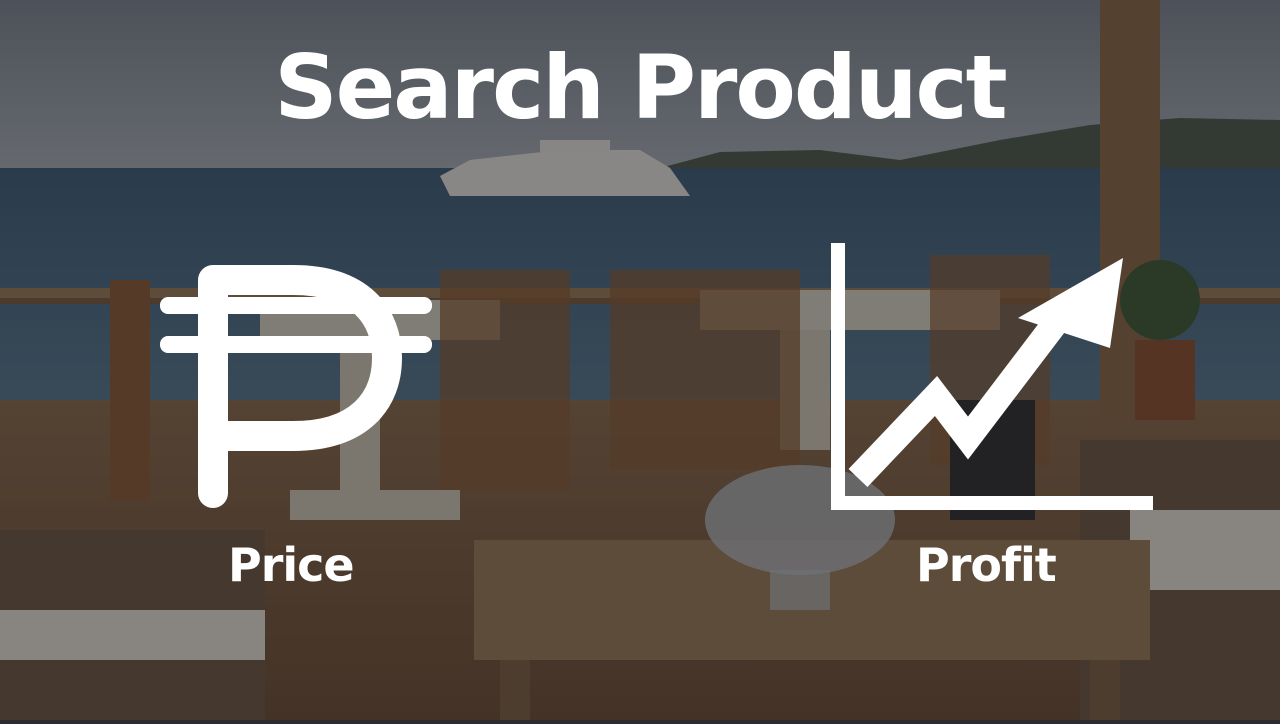 The height and width of the screenshot is (724, 1280). What do you see at coordinates (297, 382) in the screenshot?
I see `peso-sign-icon` at bounding box center [297, 382].